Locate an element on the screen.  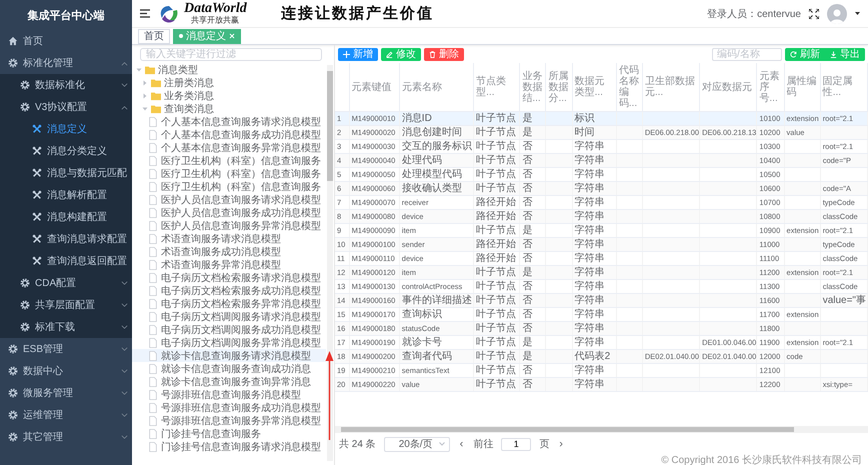
menu-item: ESB管理 is located at coordinates (66, 349).